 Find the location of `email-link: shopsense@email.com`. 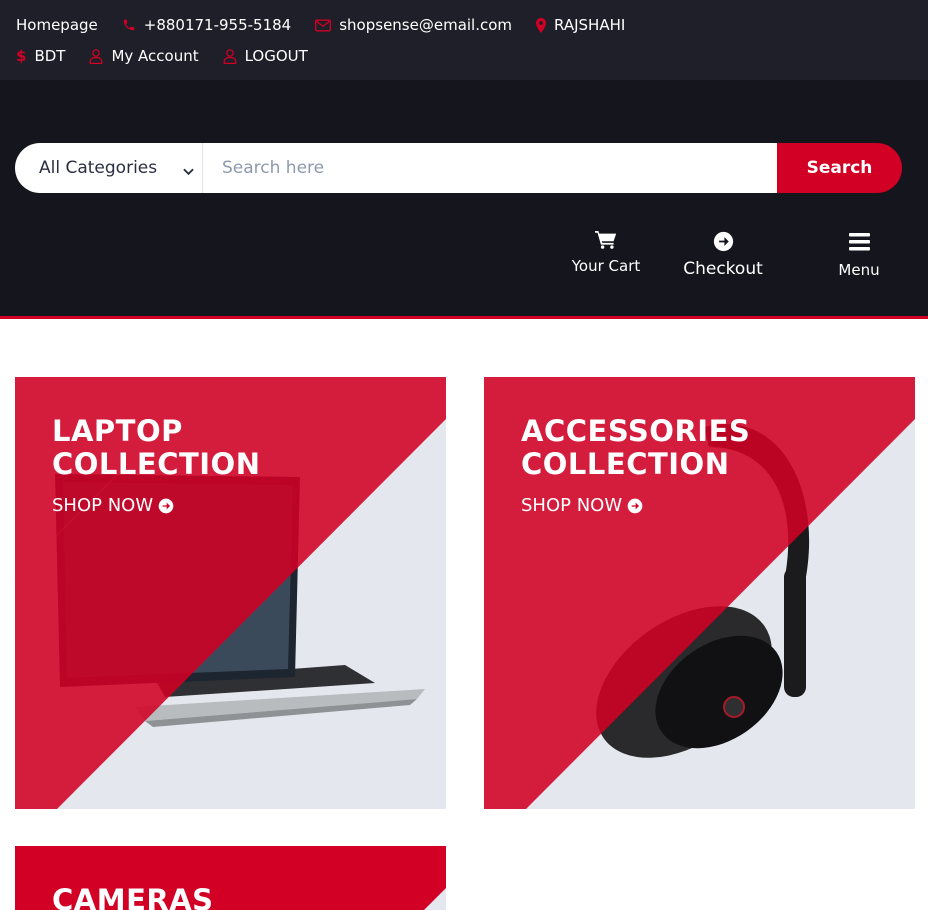

email-link: shopsense@email.com is located at coordinates (413, 25).